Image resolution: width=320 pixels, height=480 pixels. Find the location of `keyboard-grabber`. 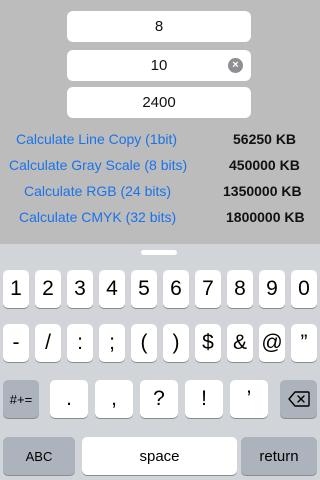

keyboard-grabber is located at coordinates (159, 252).